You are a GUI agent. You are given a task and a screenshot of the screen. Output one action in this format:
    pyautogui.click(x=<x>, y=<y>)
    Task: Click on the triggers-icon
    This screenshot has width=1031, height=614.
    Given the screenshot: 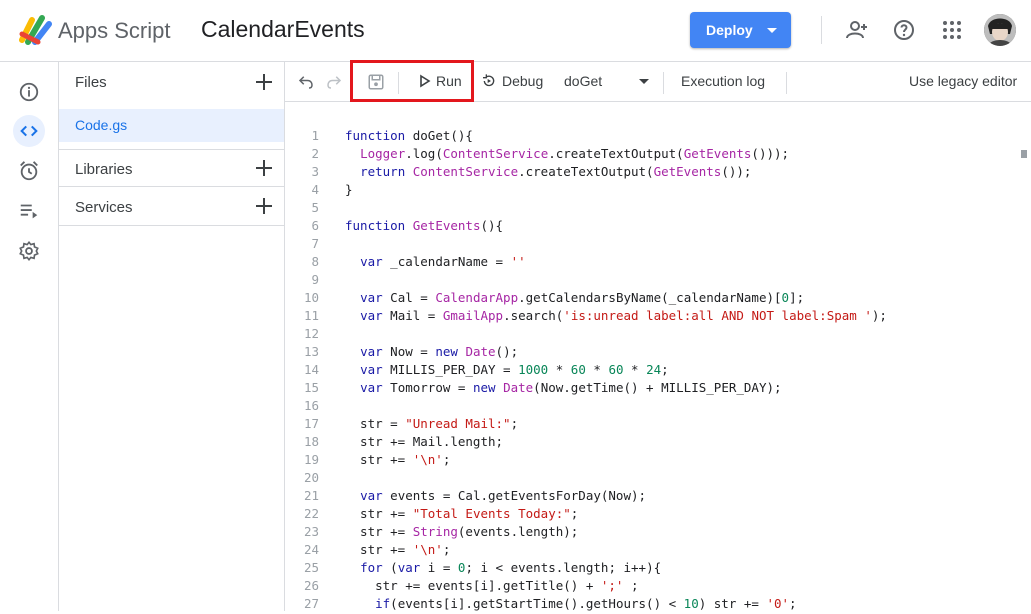 What is the action you would take?
    pyautogui.click(x=29, y=171)
    